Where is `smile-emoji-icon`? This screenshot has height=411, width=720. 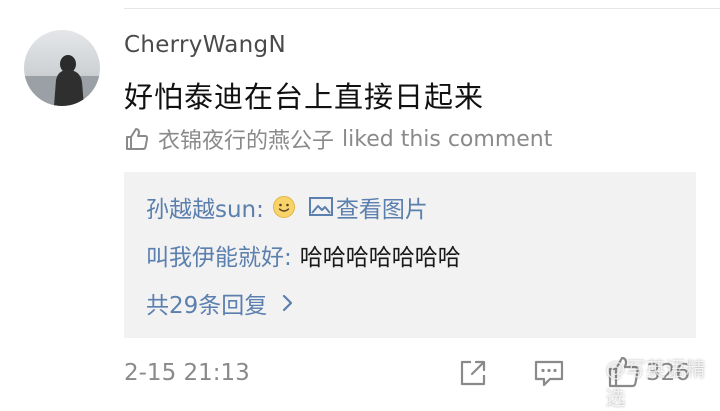 smile-emoji-icon is located at coordinates (283, 207).